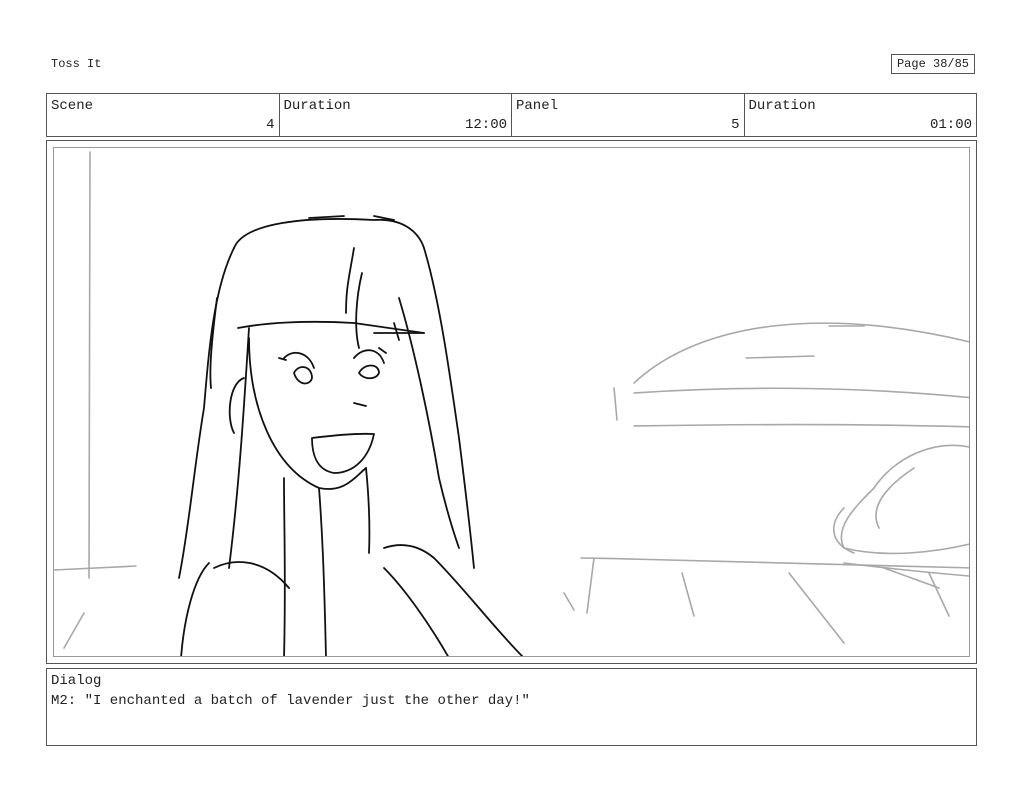 The width and height of the screenshot is (1024, 793). Describe the element at coordinates (628, 115) in the screenshot. I see `panel-cell: Panel 5` at that location.